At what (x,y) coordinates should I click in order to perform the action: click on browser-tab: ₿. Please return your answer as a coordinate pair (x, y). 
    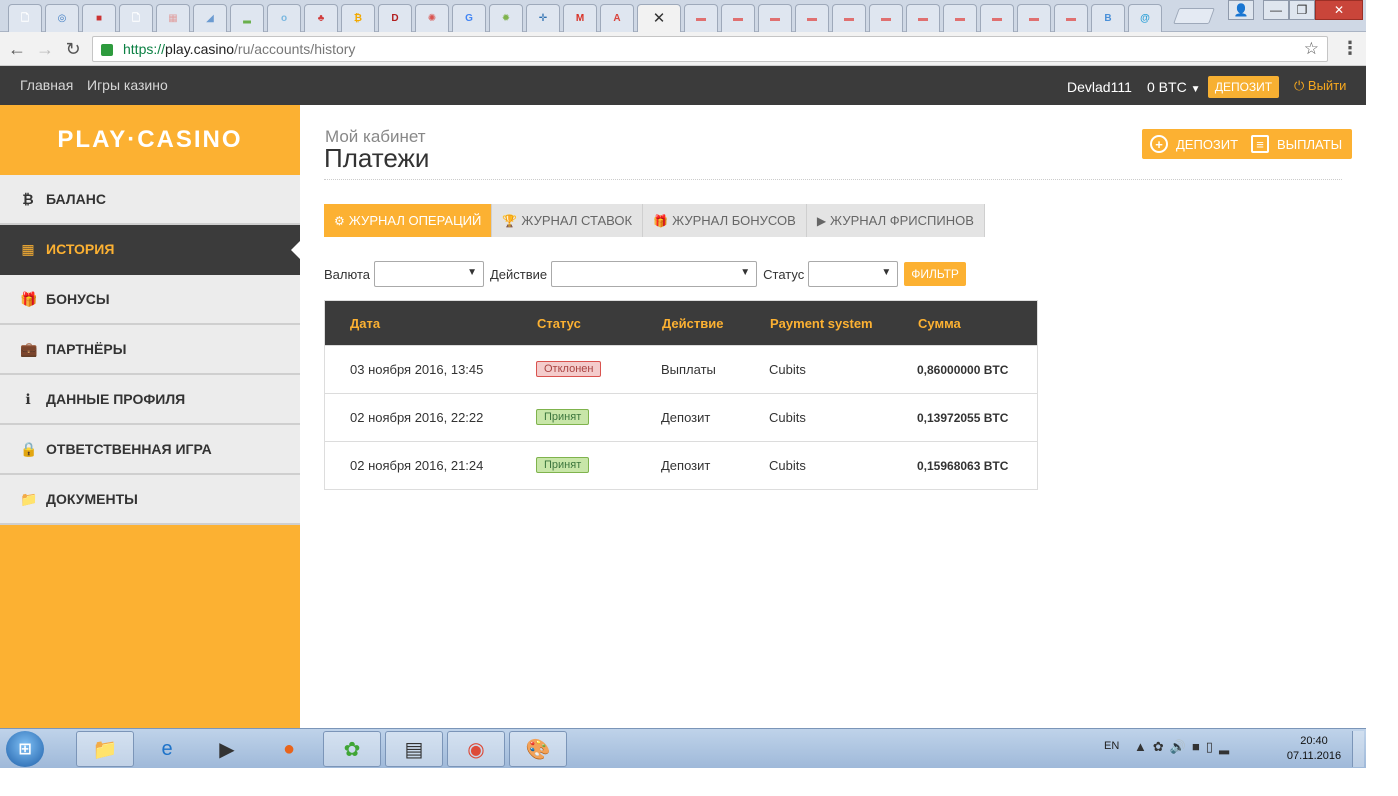
    Looking at the image, I should click on (358, 18).